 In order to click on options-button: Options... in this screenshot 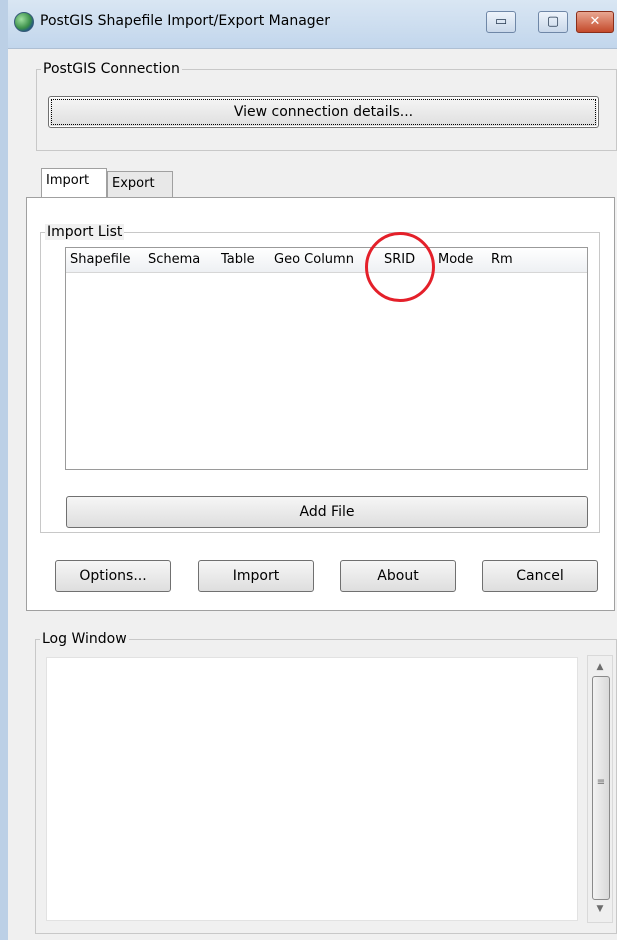, I will do `click(113, 576)`.